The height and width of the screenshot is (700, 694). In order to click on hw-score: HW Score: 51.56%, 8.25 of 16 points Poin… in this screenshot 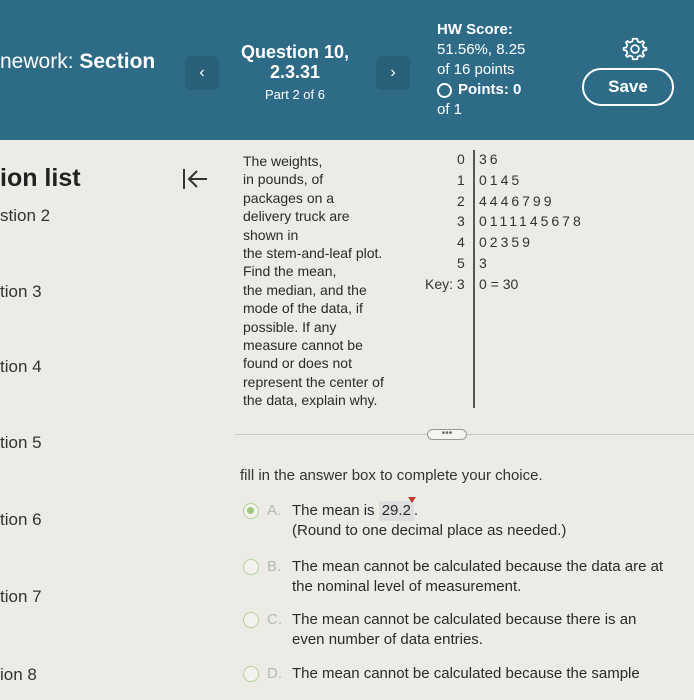, I will do `click(481, 69)`.